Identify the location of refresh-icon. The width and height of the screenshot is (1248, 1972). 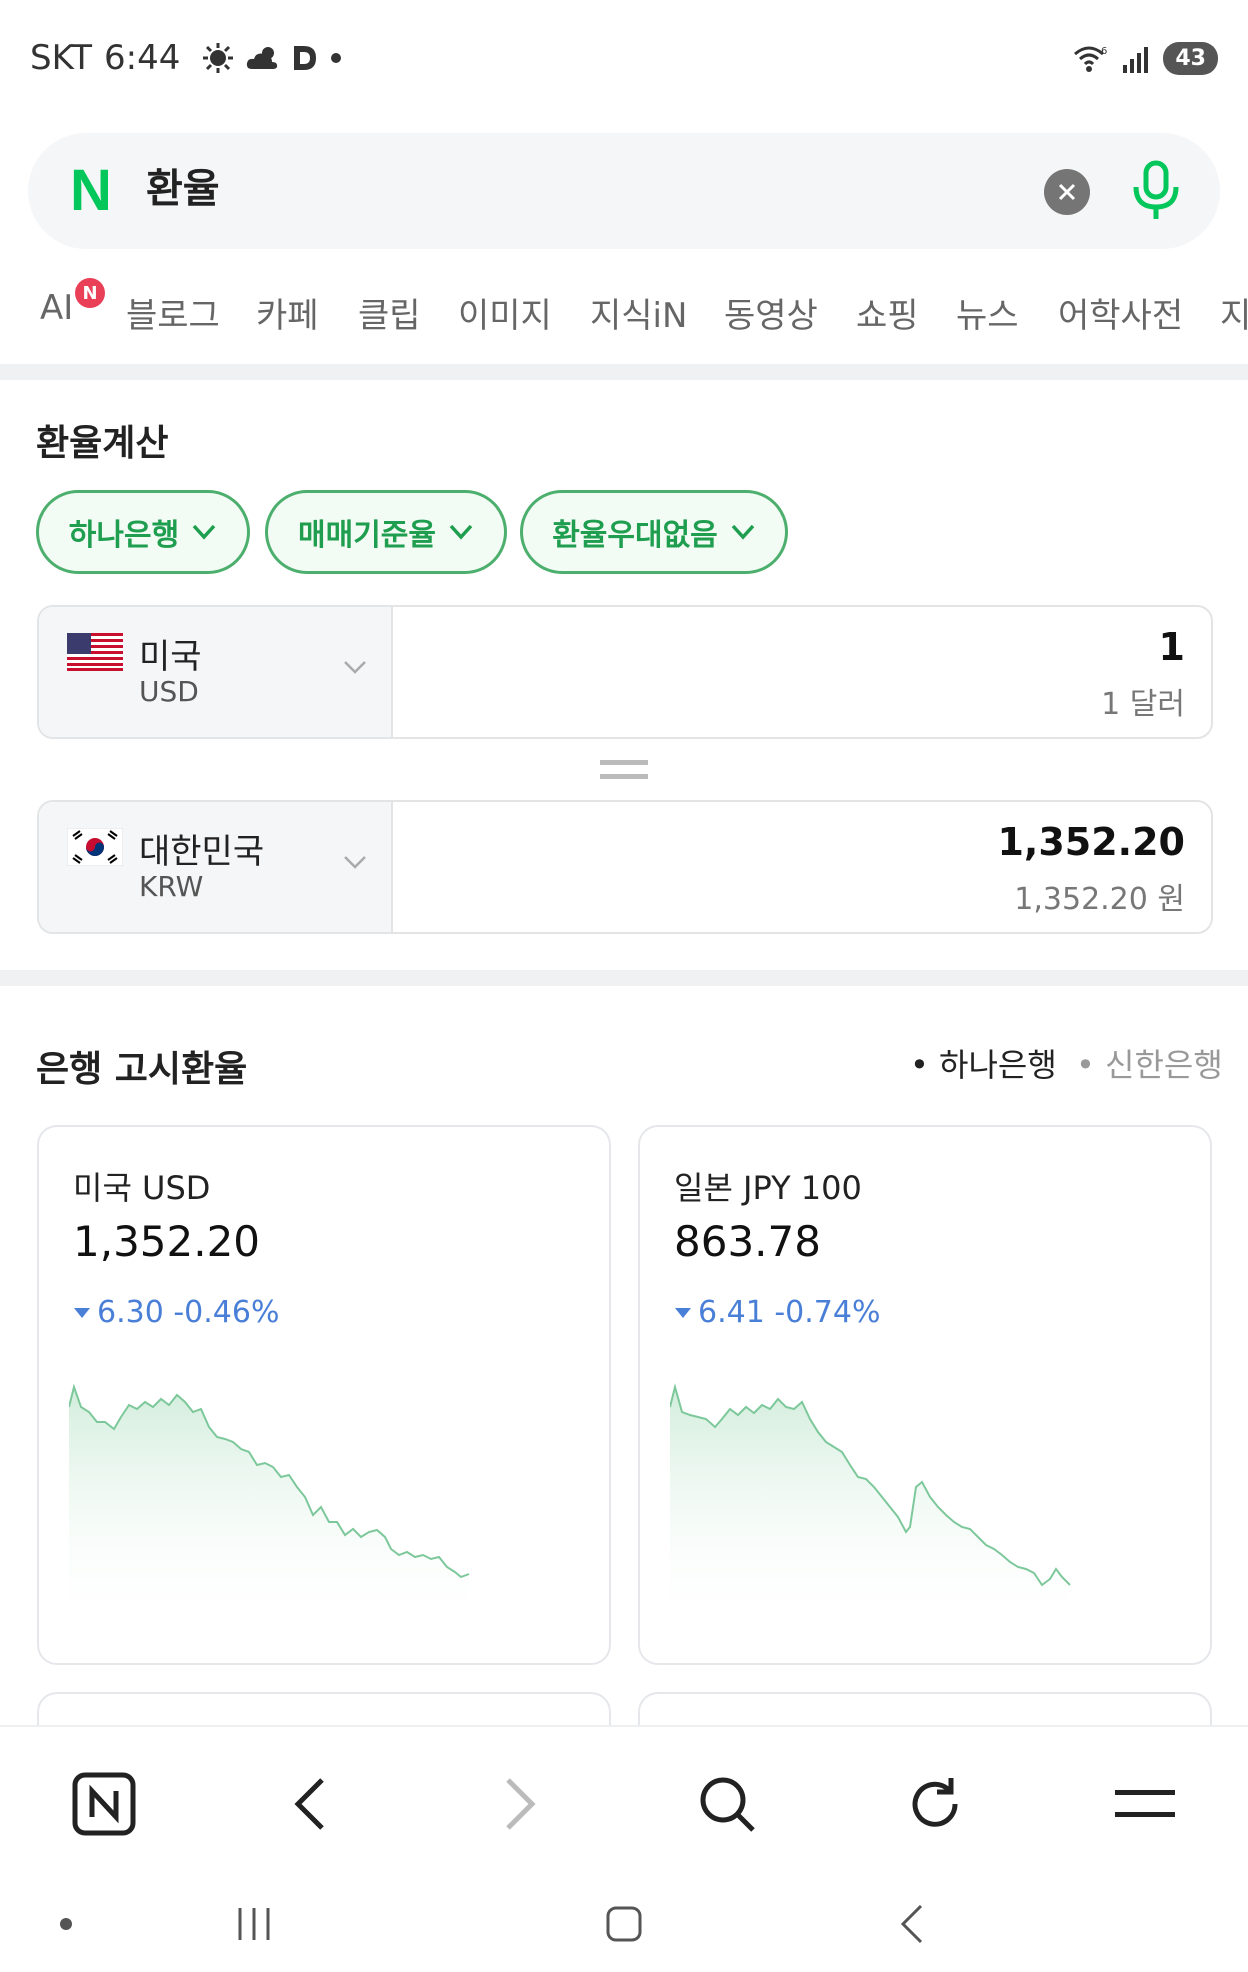
(935, 1802).